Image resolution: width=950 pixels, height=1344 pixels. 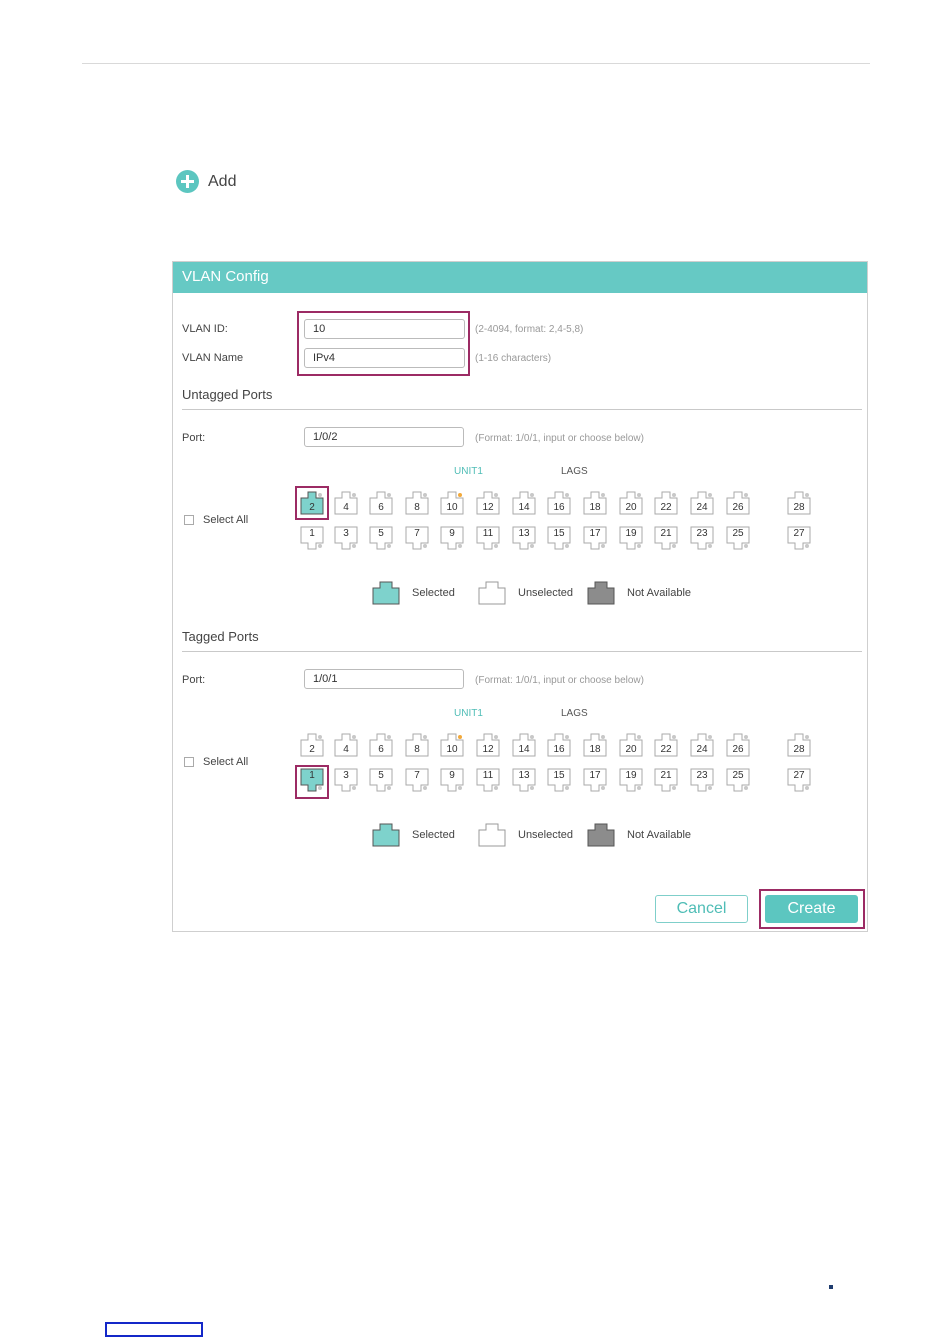 I want to click on tagged-port-16: 16, so click(x=559, y=745).